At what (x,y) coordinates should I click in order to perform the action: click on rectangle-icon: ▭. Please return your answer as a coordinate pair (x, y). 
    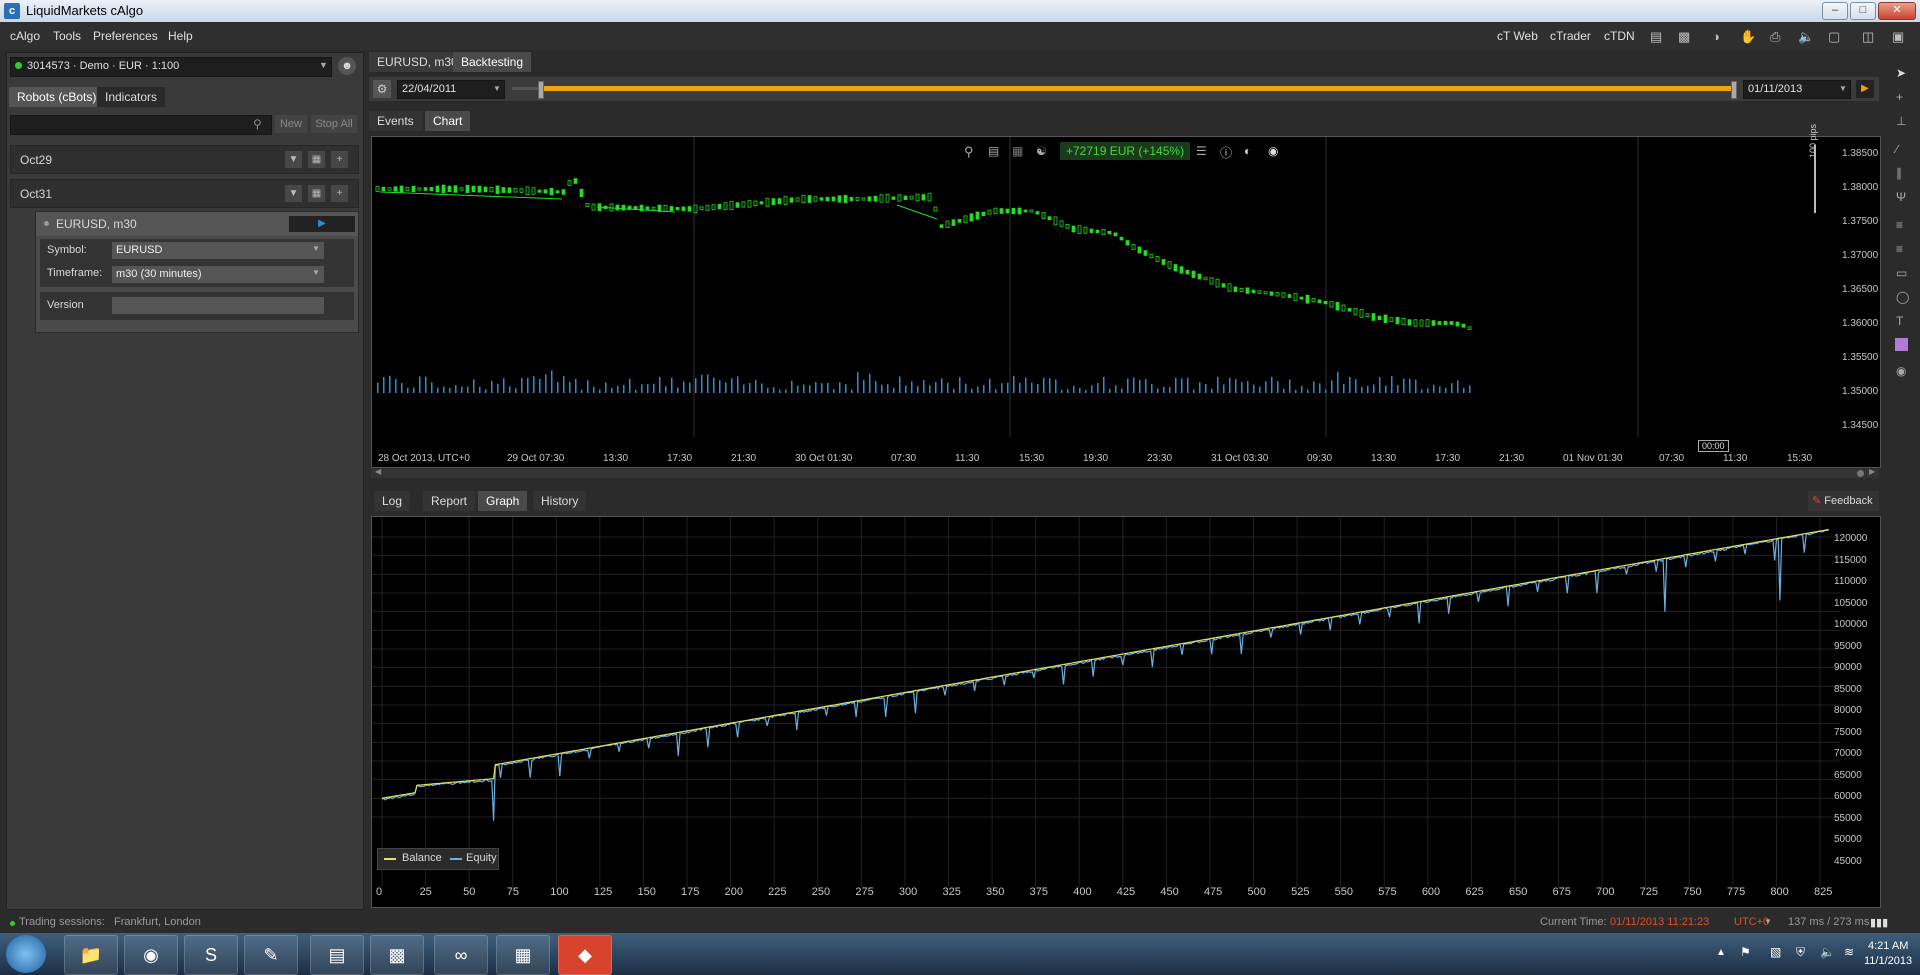
    Looking at the image, I should click on (1901, 273).